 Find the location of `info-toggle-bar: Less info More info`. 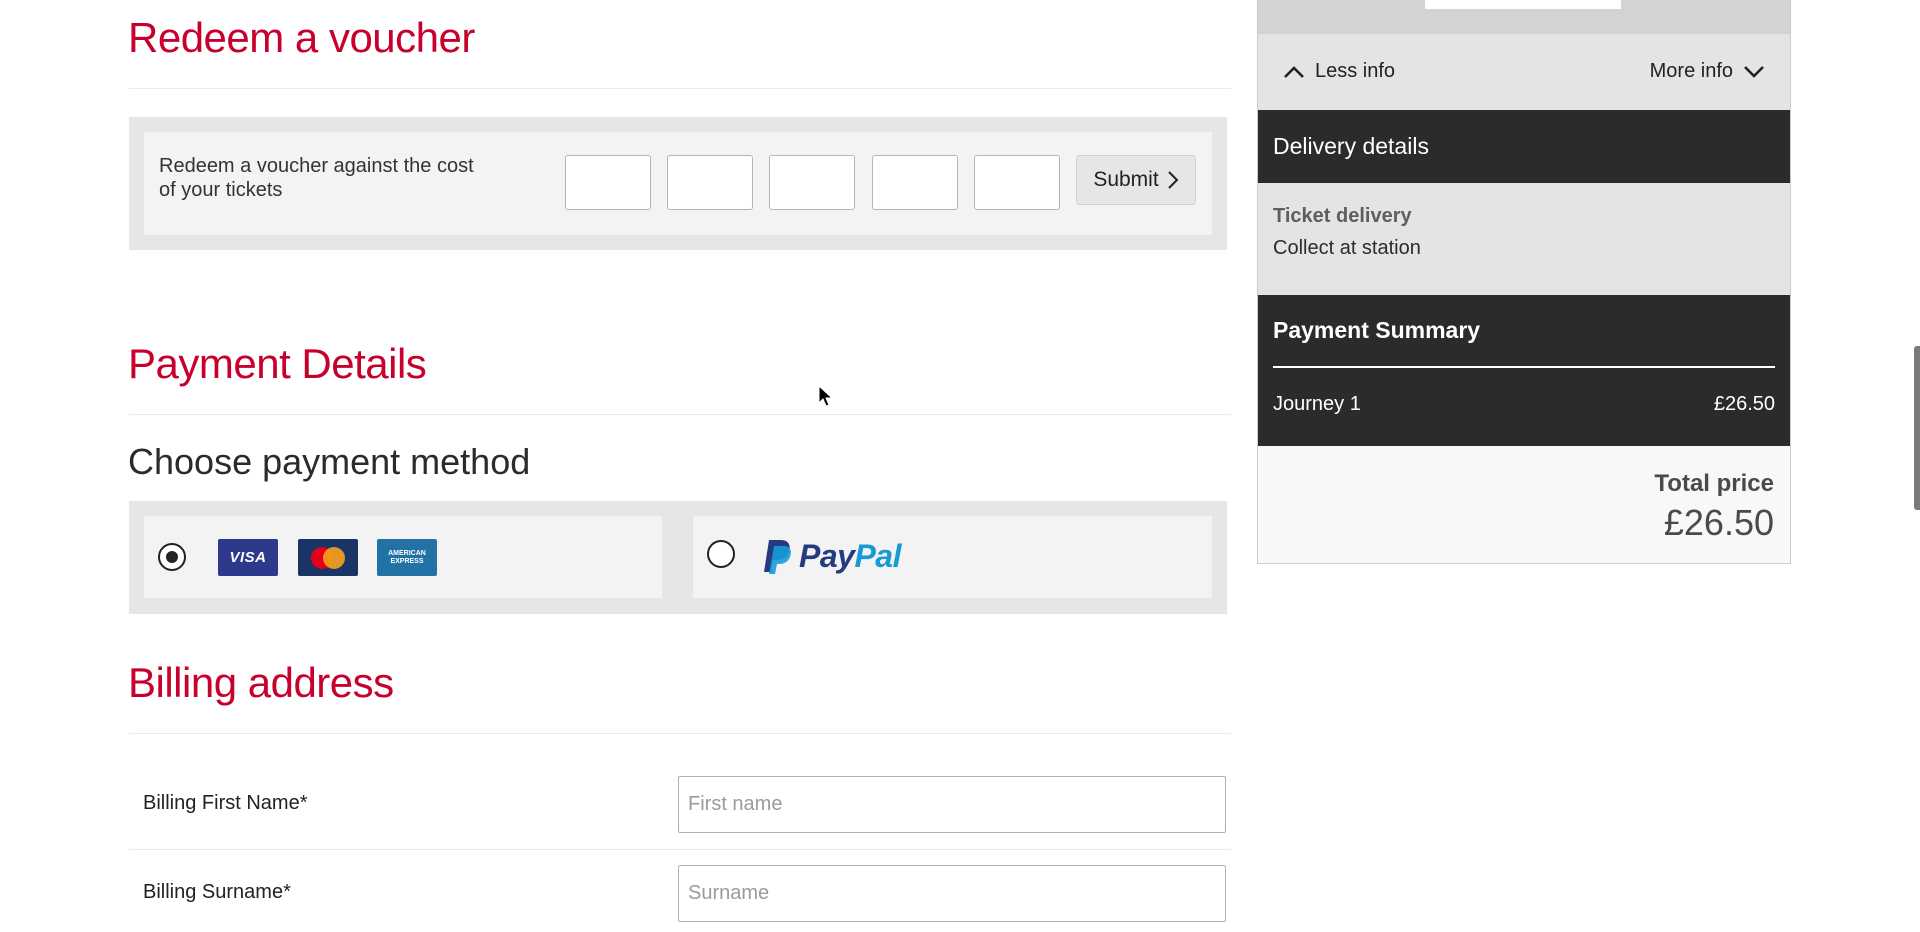

info-toggle-bar: Less info More info is located at coordinates (1524, 72).